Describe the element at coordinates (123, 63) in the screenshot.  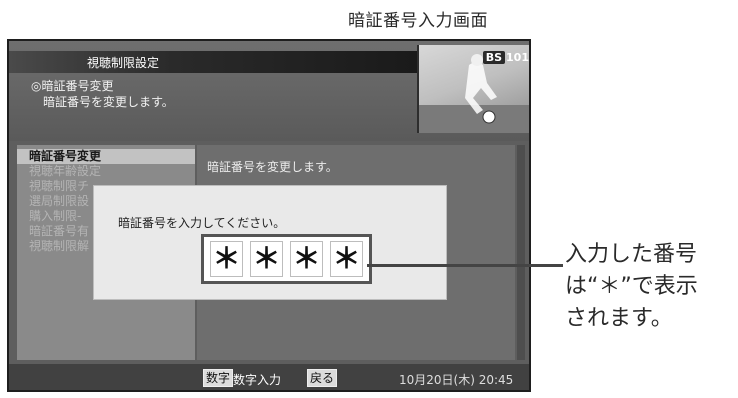
I see `screen-title: 視聴制限設定` at that location.